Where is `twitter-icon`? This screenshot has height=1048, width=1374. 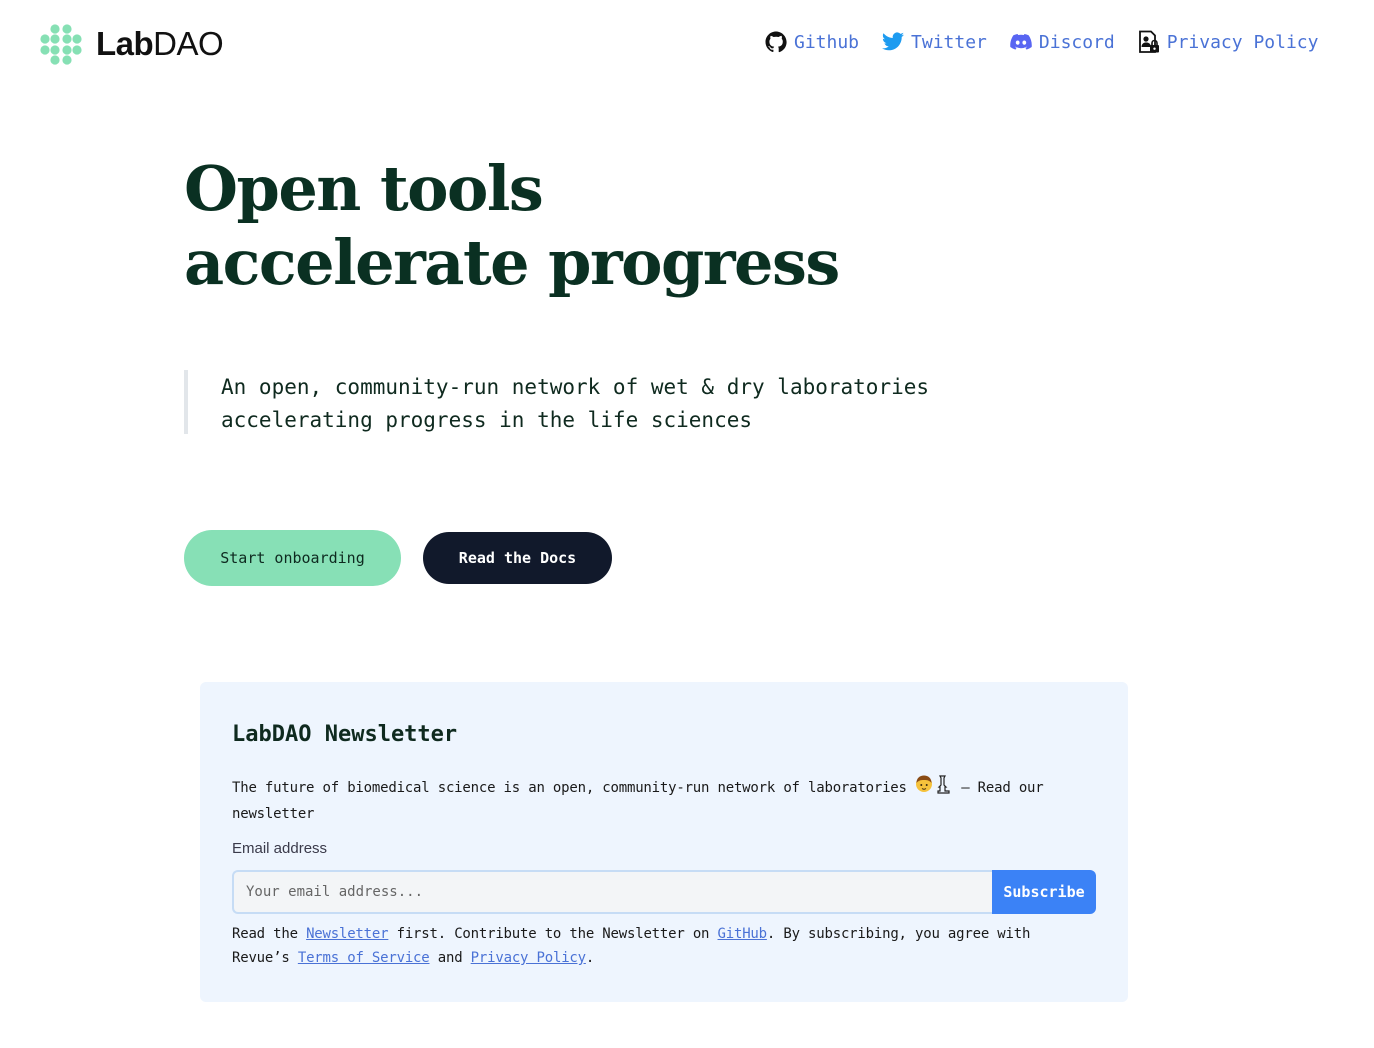 twitter-icon is located at coordinates (893, 41).